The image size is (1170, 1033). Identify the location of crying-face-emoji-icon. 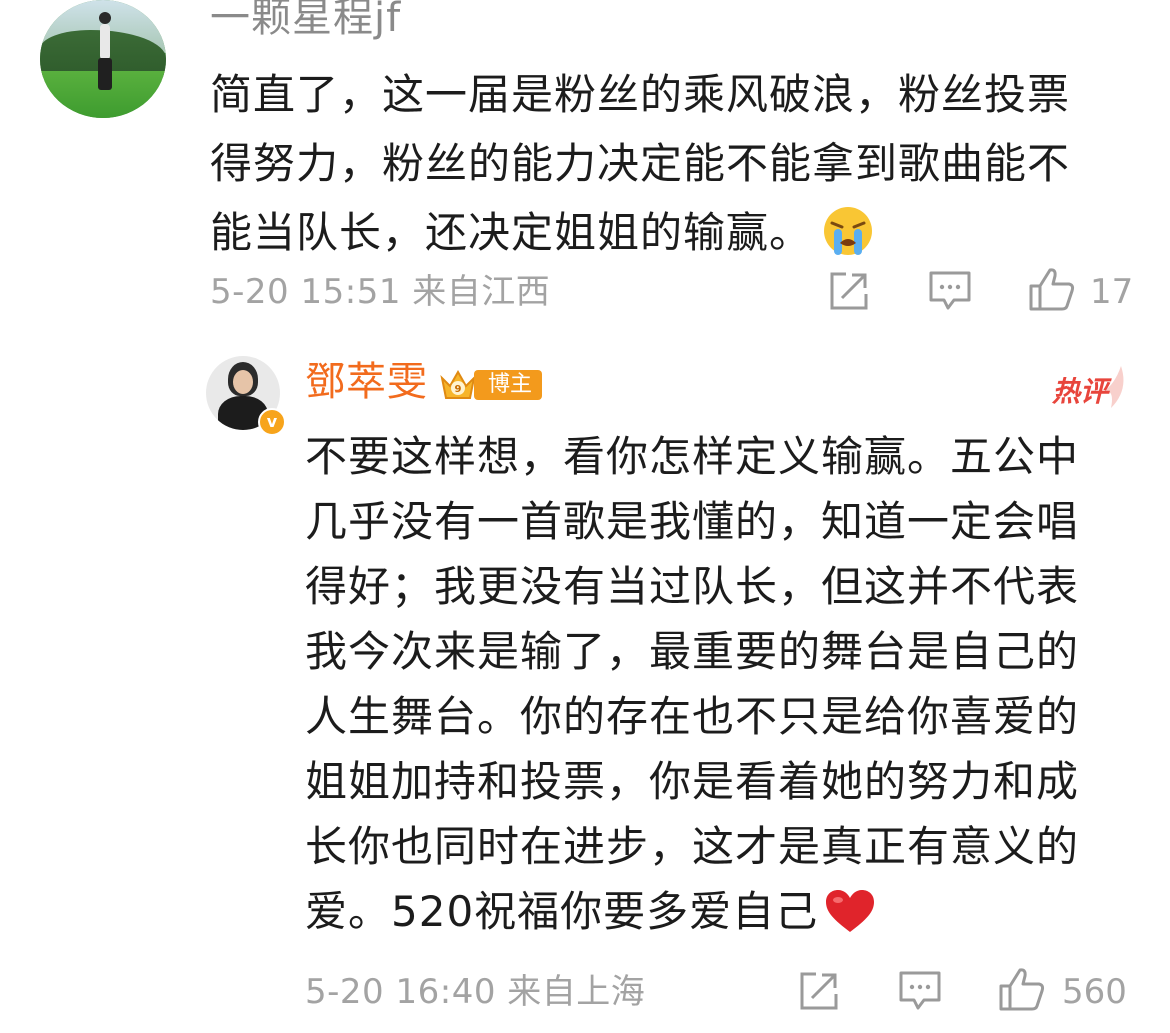
(848, 231).